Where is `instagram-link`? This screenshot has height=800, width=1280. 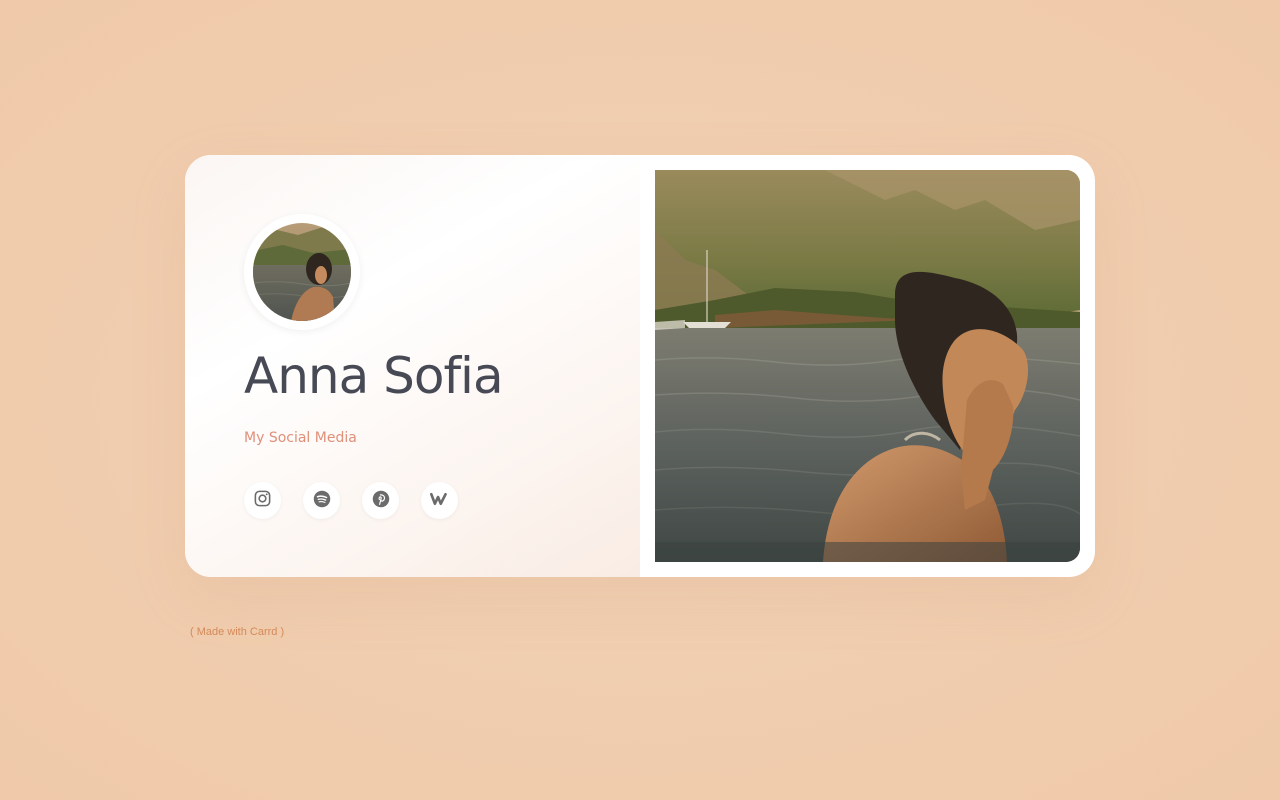 instagram-link is located at coordinates (262, 500).